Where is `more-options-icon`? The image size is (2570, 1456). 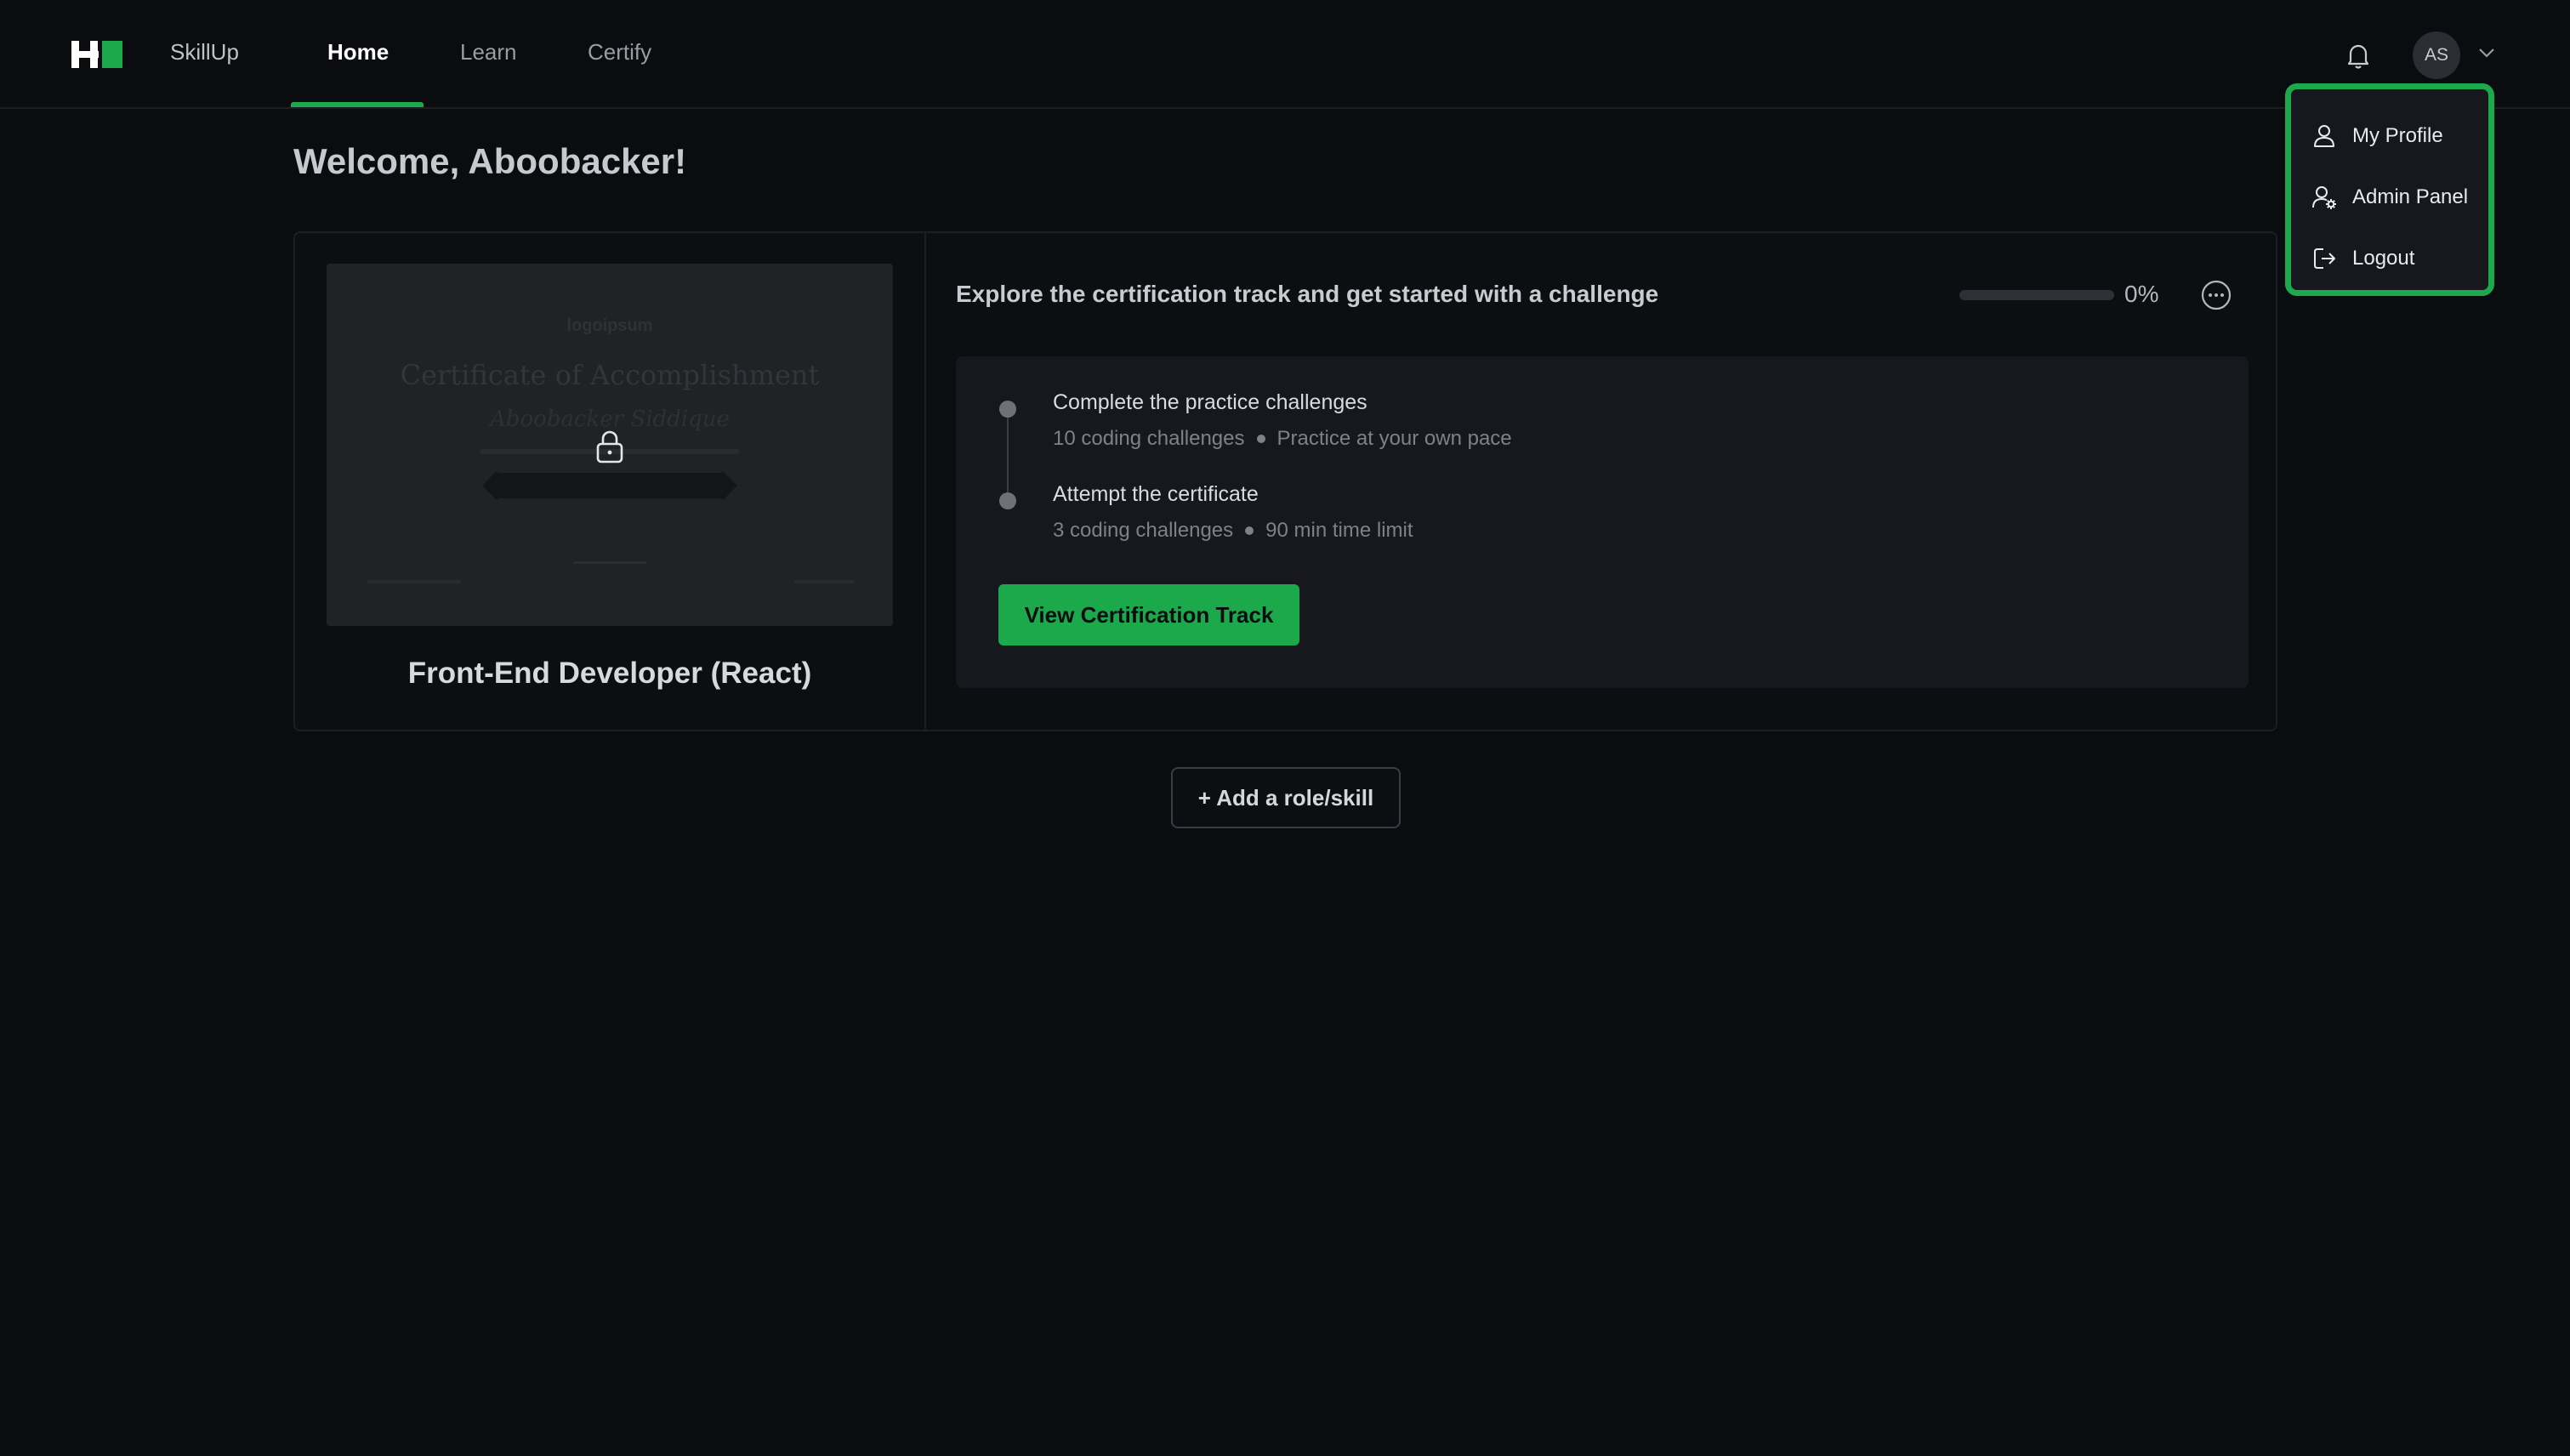
more-options-icon is located at coordinates (2216, 295).